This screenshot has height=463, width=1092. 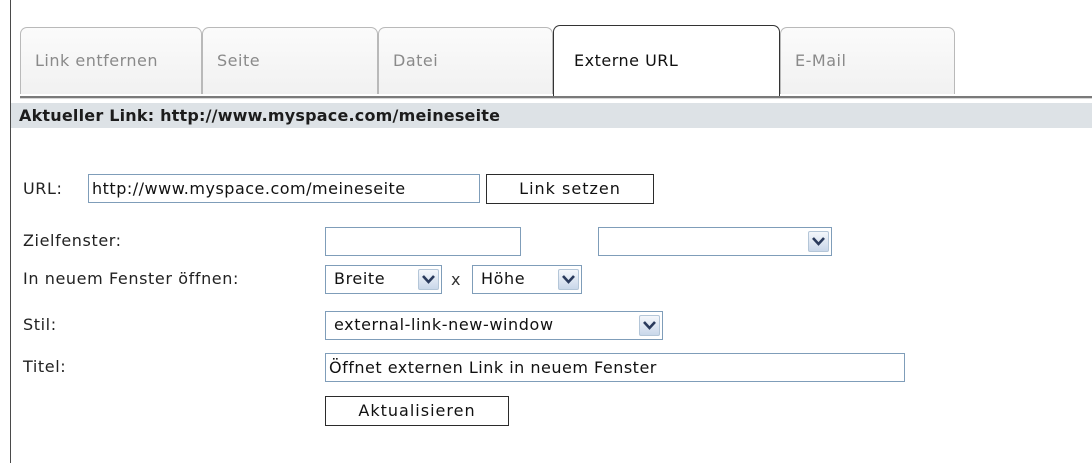 I want to click on url-input: http://www.myspace.com/meineseite, so click(x=284, y=188).